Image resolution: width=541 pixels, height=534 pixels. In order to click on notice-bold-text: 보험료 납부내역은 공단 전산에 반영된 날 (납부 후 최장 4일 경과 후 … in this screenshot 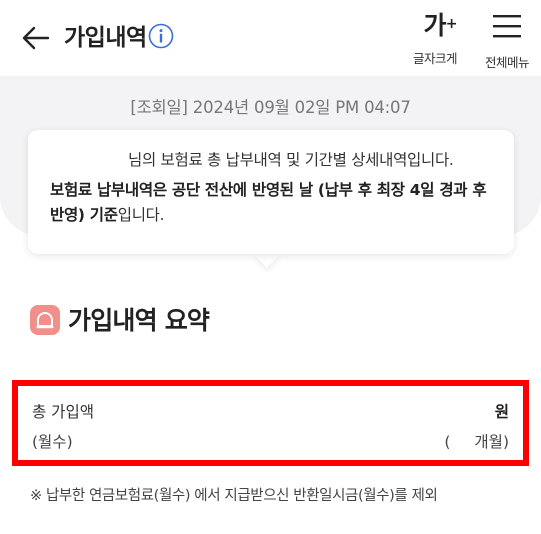, I will do `click(268, 202)`.